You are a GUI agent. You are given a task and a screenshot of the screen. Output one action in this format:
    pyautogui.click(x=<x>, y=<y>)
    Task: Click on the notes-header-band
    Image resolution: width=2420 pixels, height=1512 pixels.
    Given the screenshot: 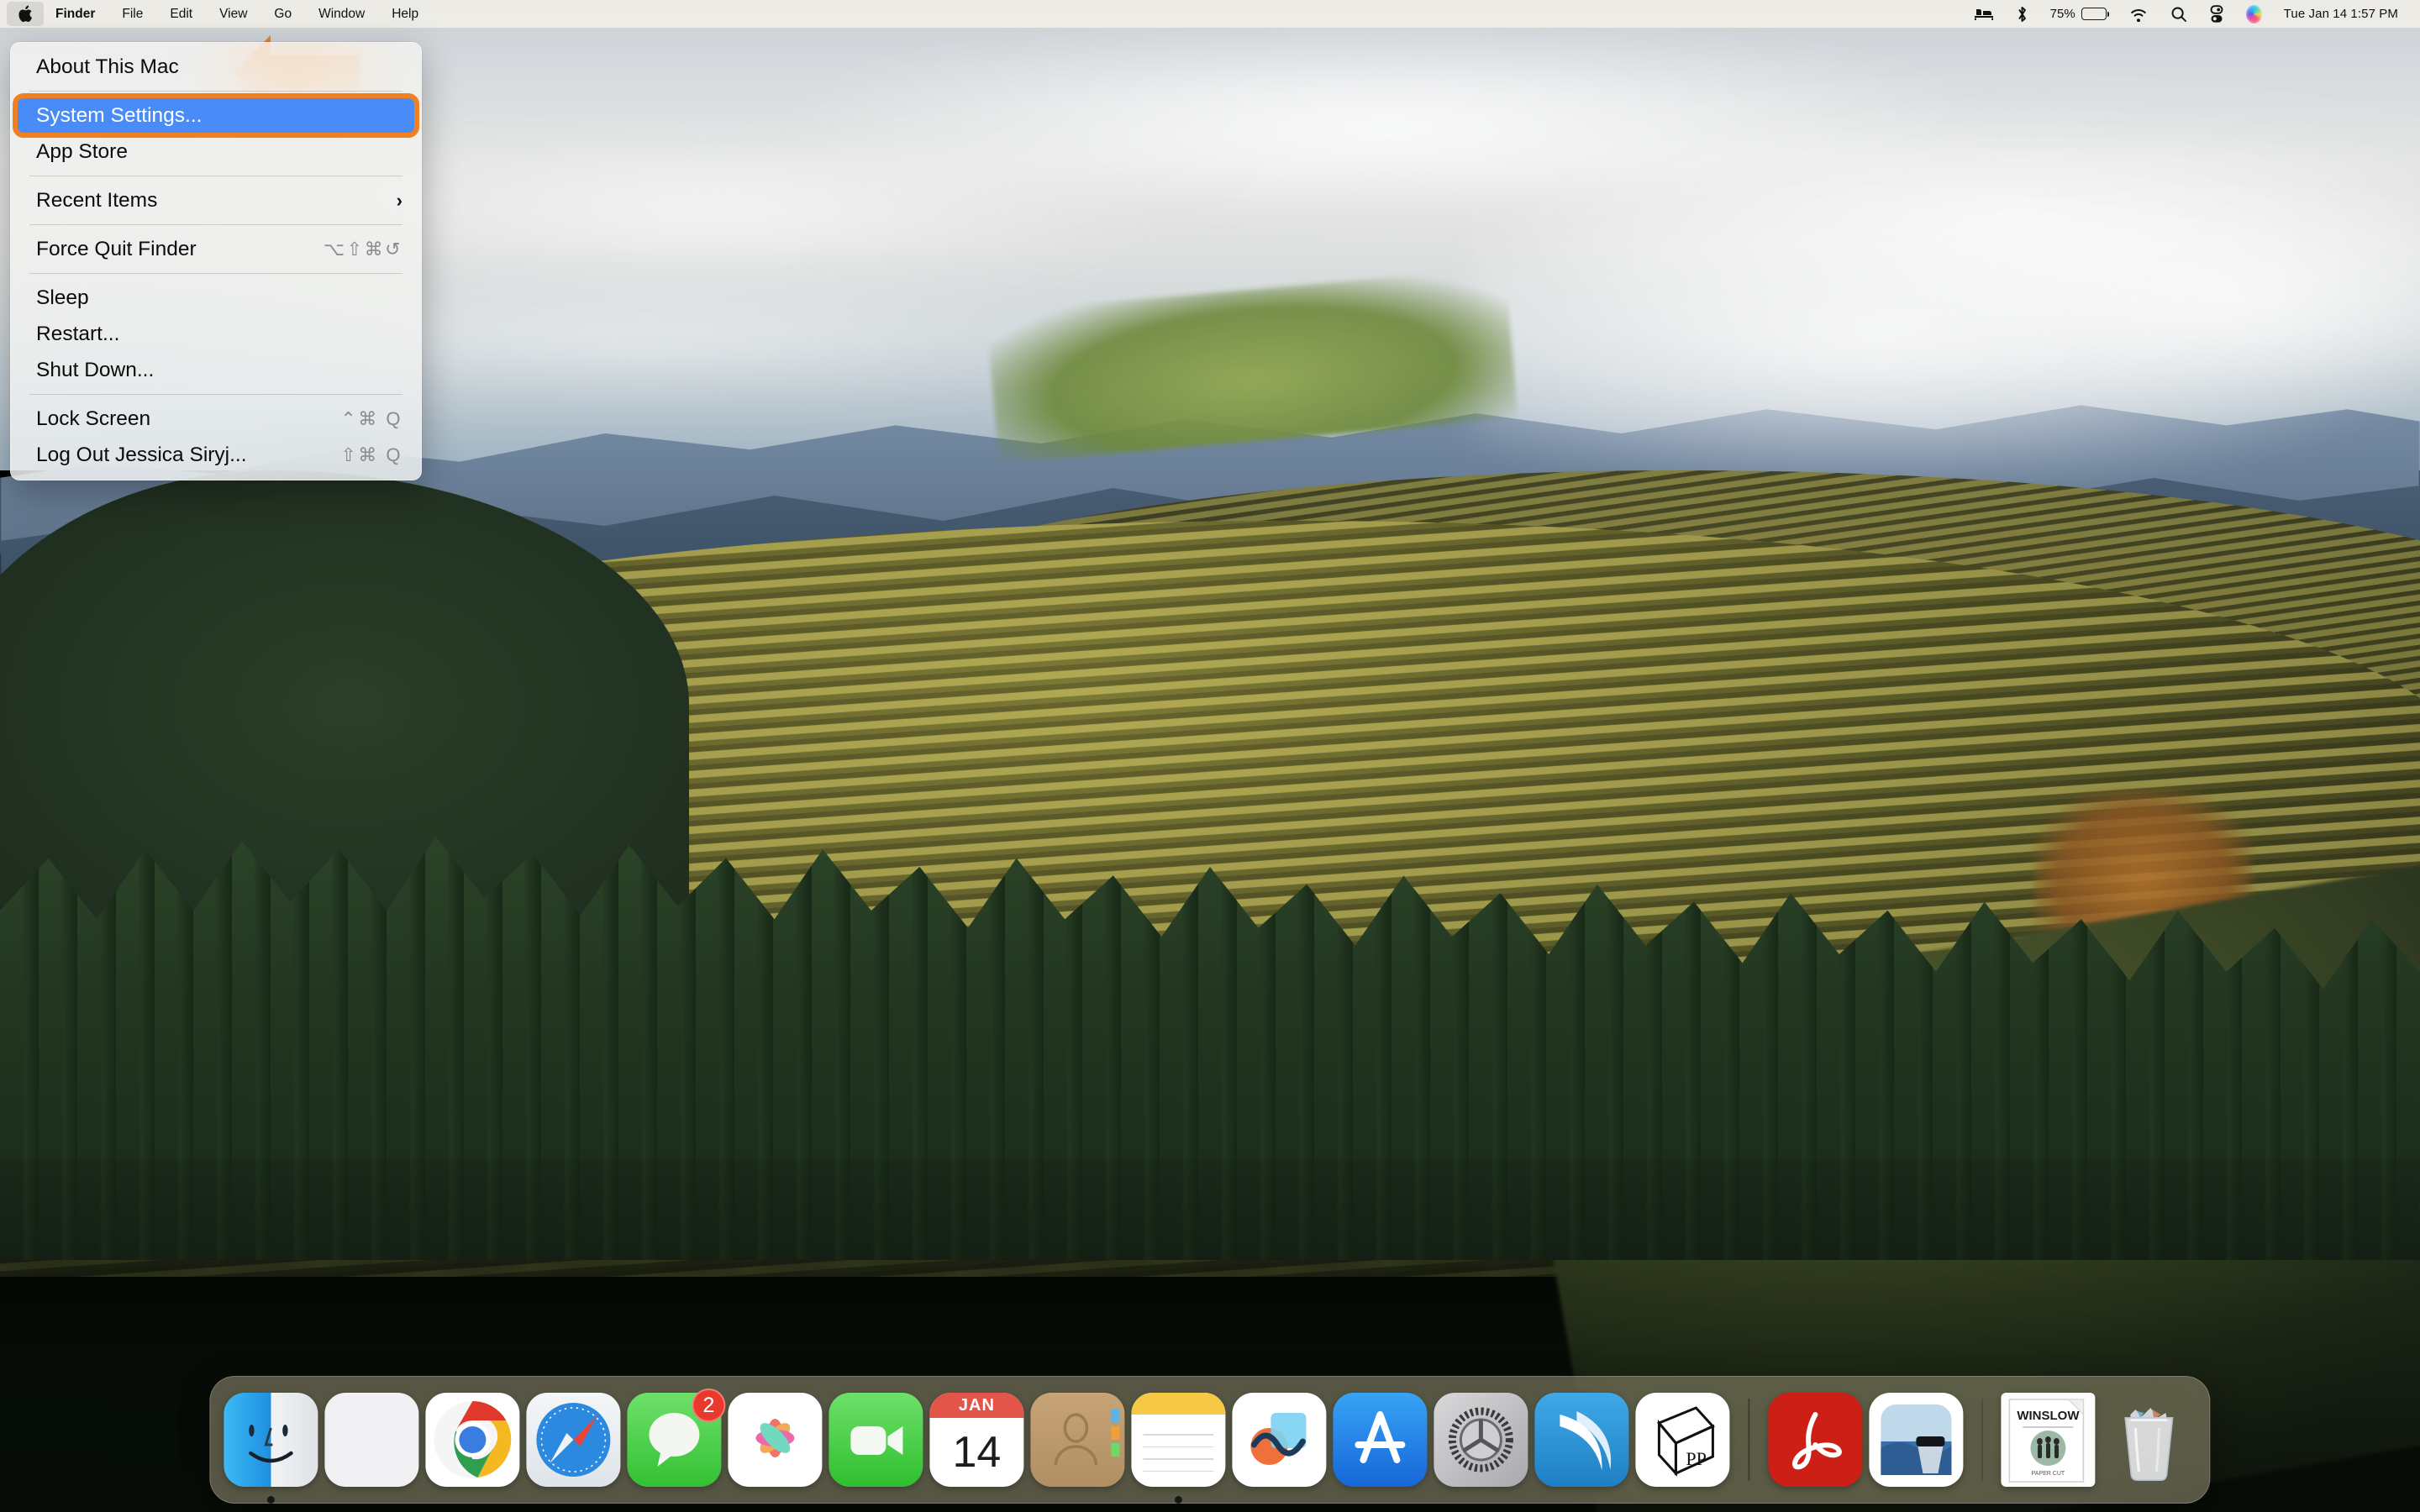 What is the action you would take?
    pyautogui.click(x=1178, y=1404)
    